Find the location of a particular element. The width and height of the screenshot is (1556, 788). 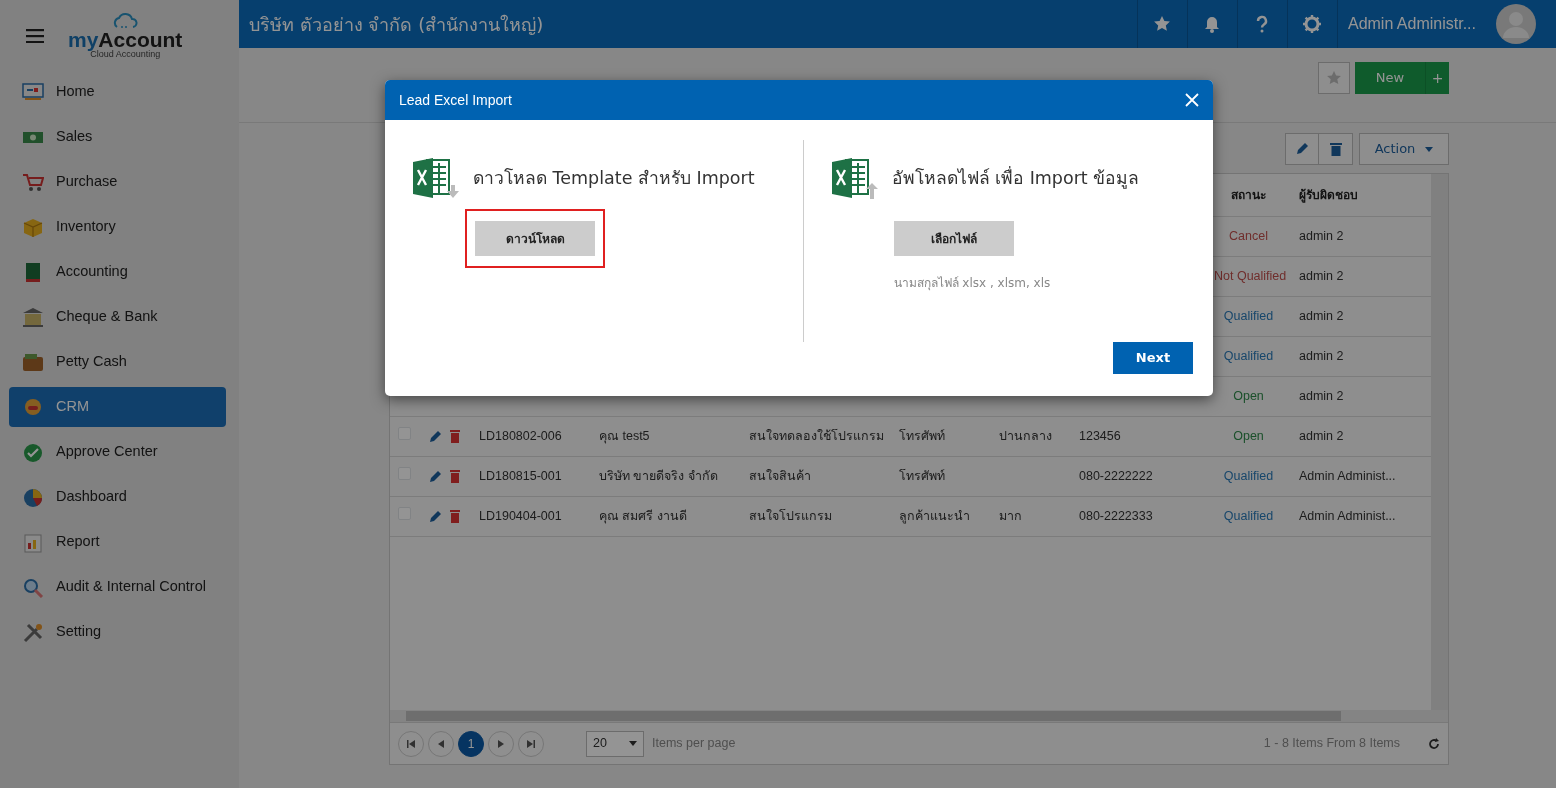

sidebar-item: Petty Cash is located at coordinates (117, 362).